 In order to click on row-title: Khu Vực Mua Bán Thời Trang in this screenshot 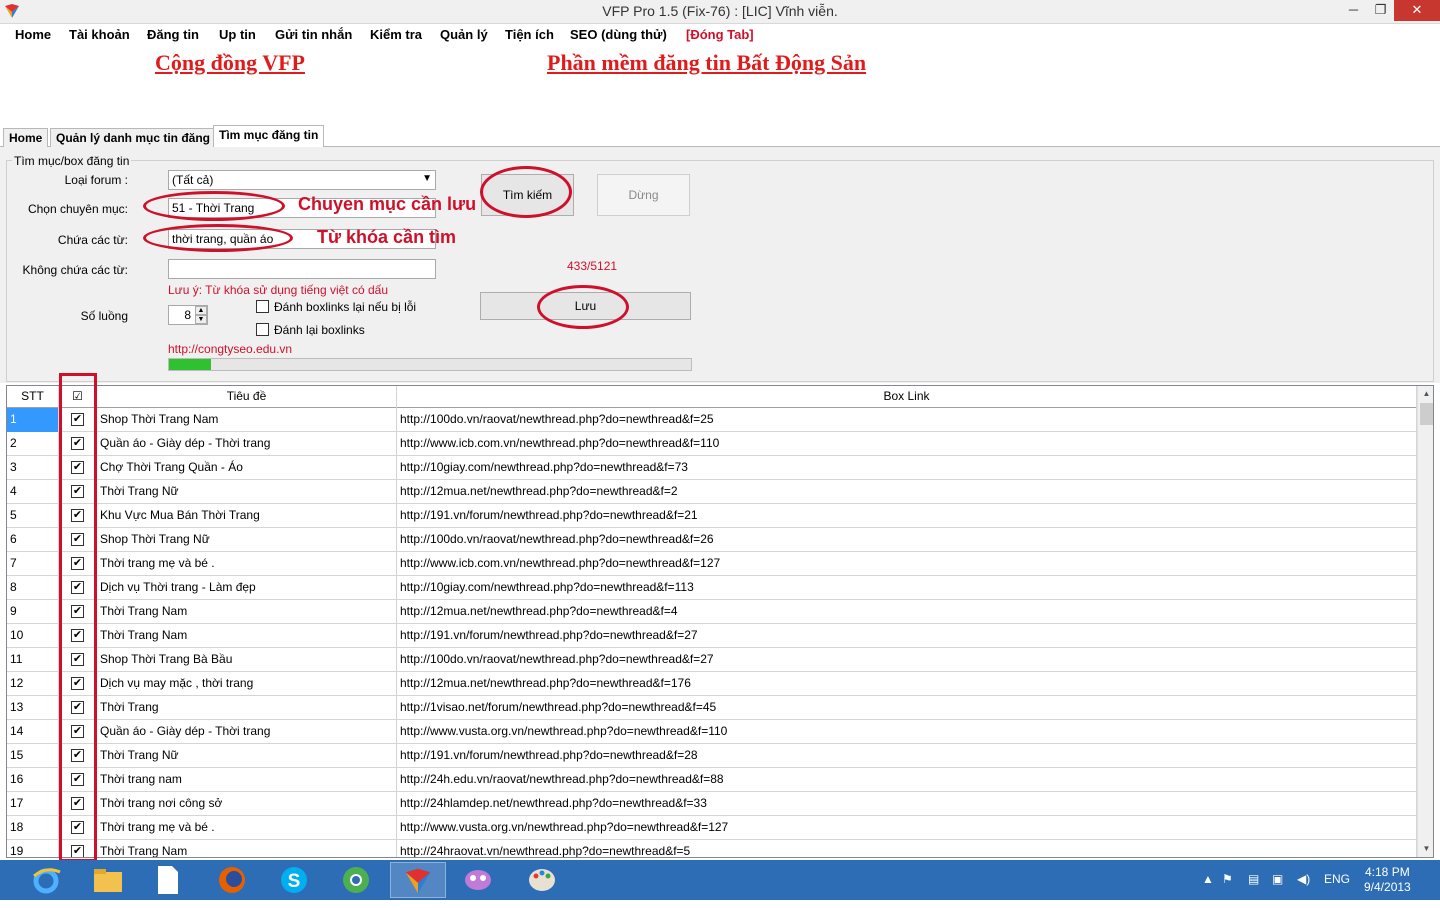, I will do `click(247, 516)`.